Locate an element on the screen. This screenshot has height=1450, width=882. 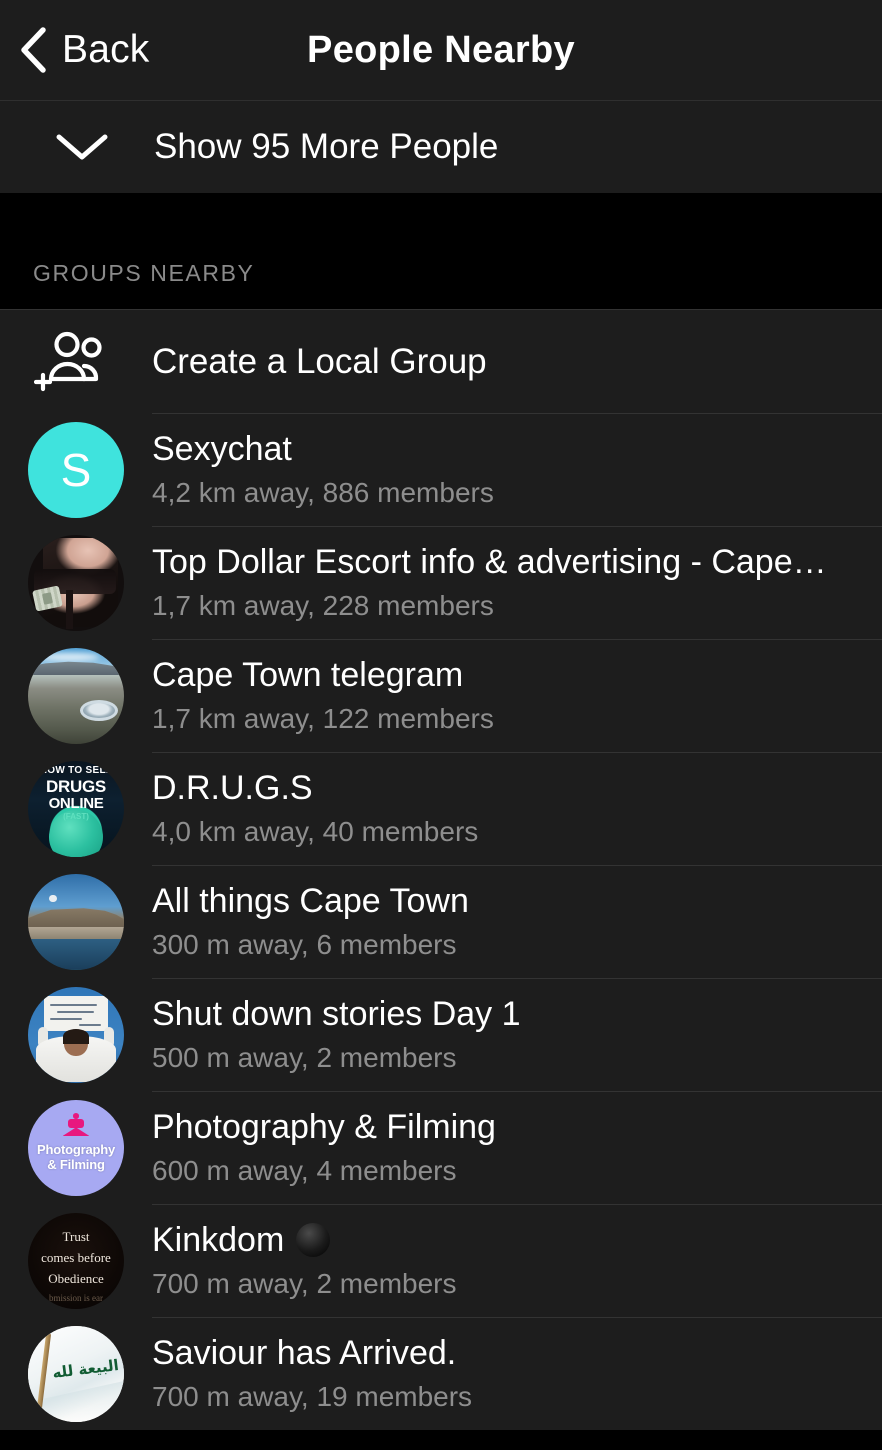
avatar-cell: S is located at coordinates (76, 469).